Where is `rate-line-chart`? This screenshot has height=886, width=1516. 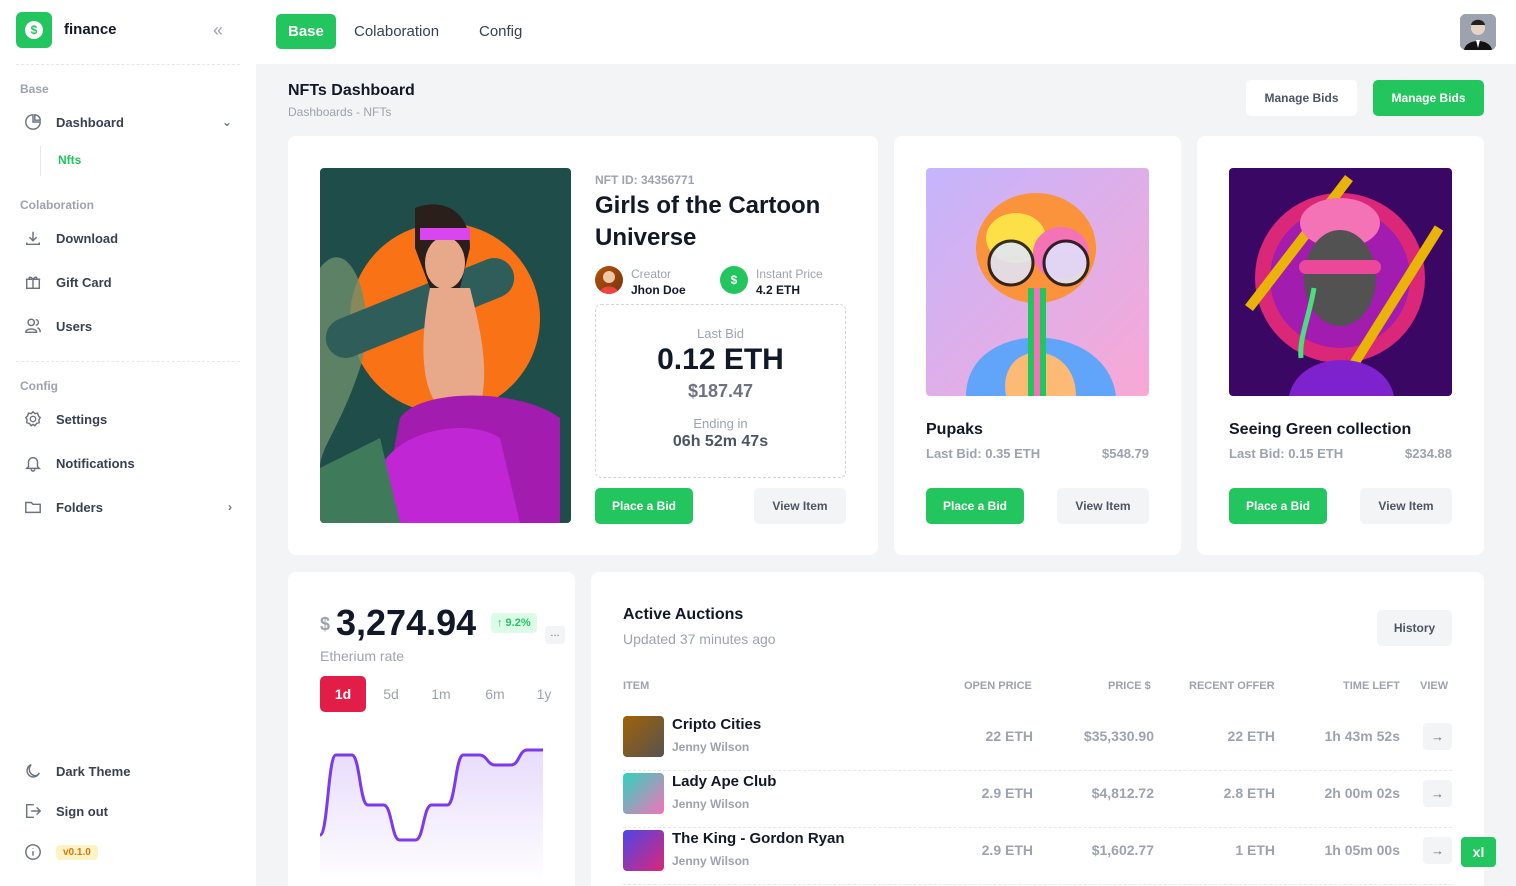 rate-line-chart is located at coordinates (431, 817).